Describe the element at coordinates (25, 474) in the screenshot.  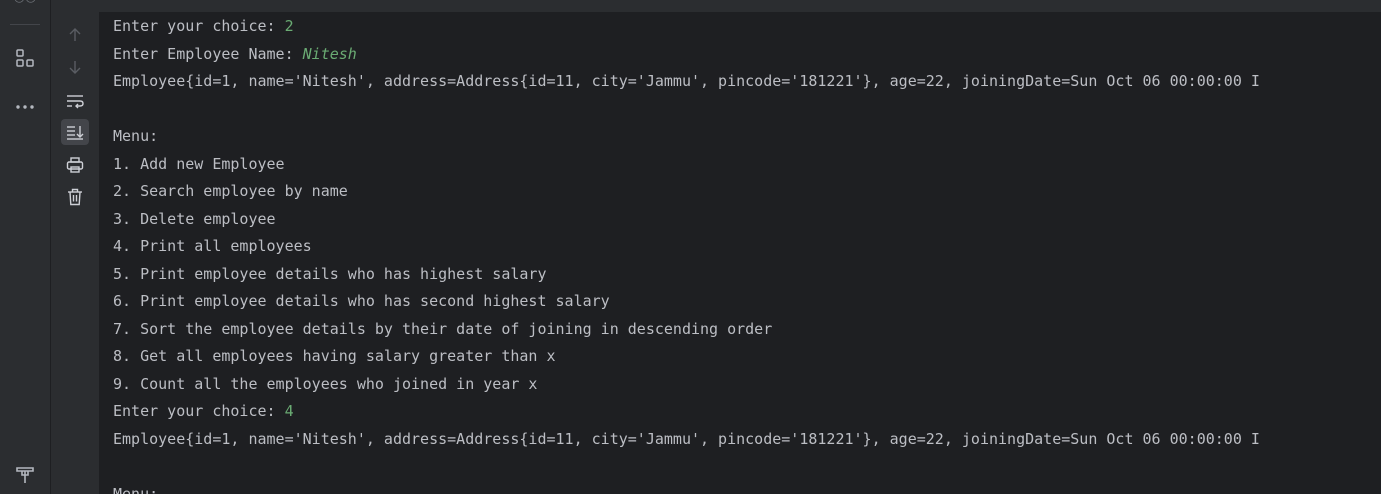
I see `build-icon` at that location.